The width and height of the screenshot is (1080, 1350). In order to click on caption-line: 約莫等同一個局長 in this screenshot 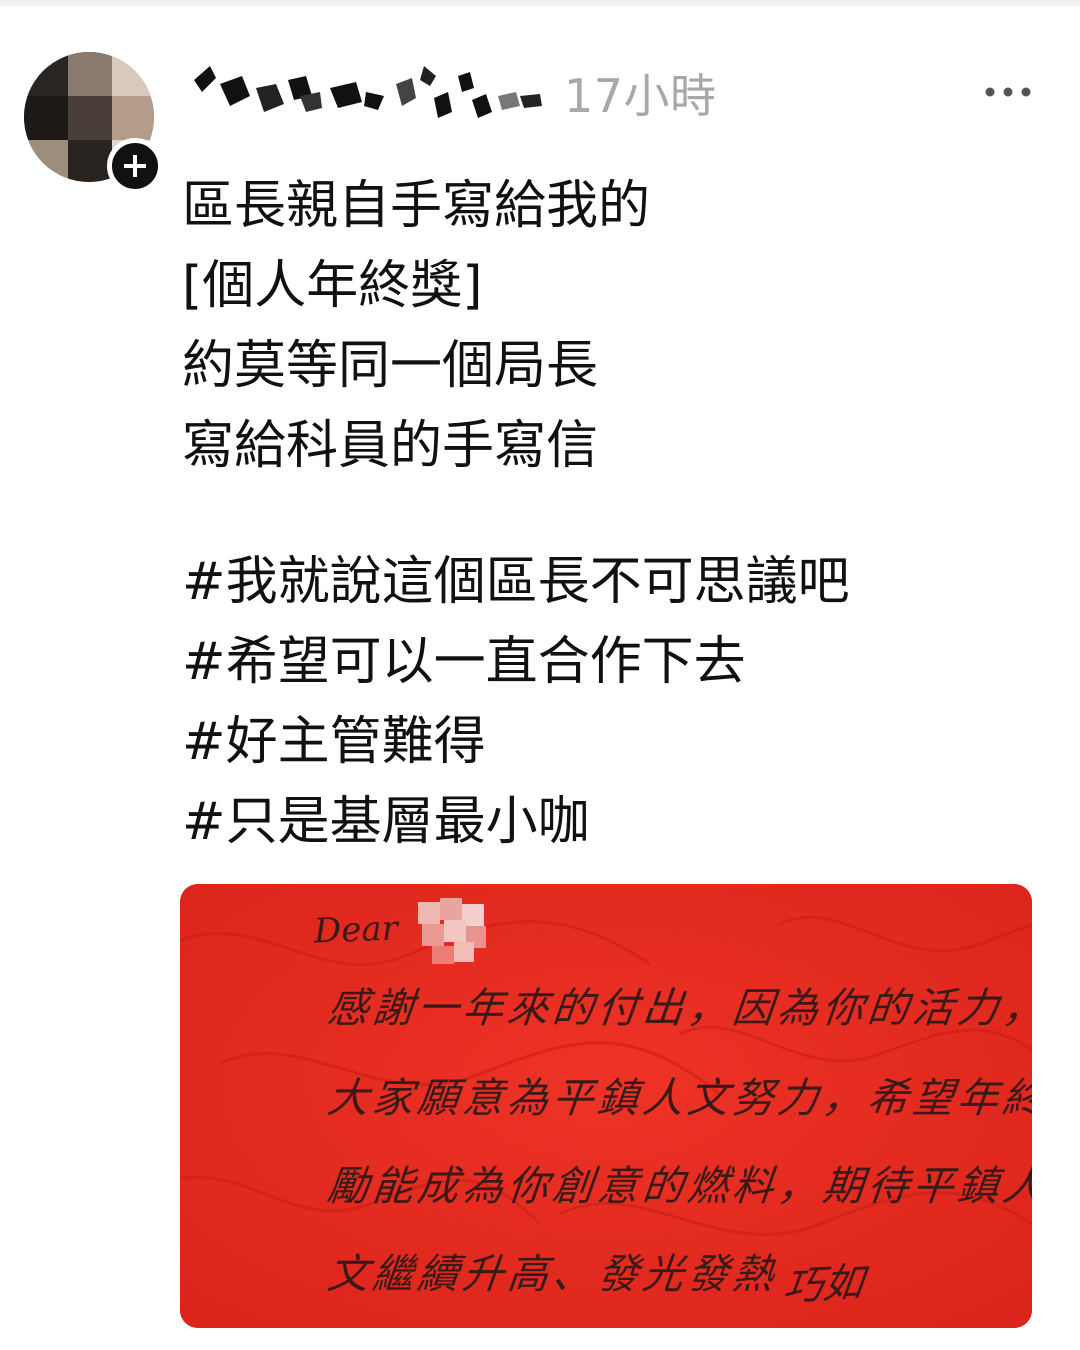, I will do `click(390, 366)`.